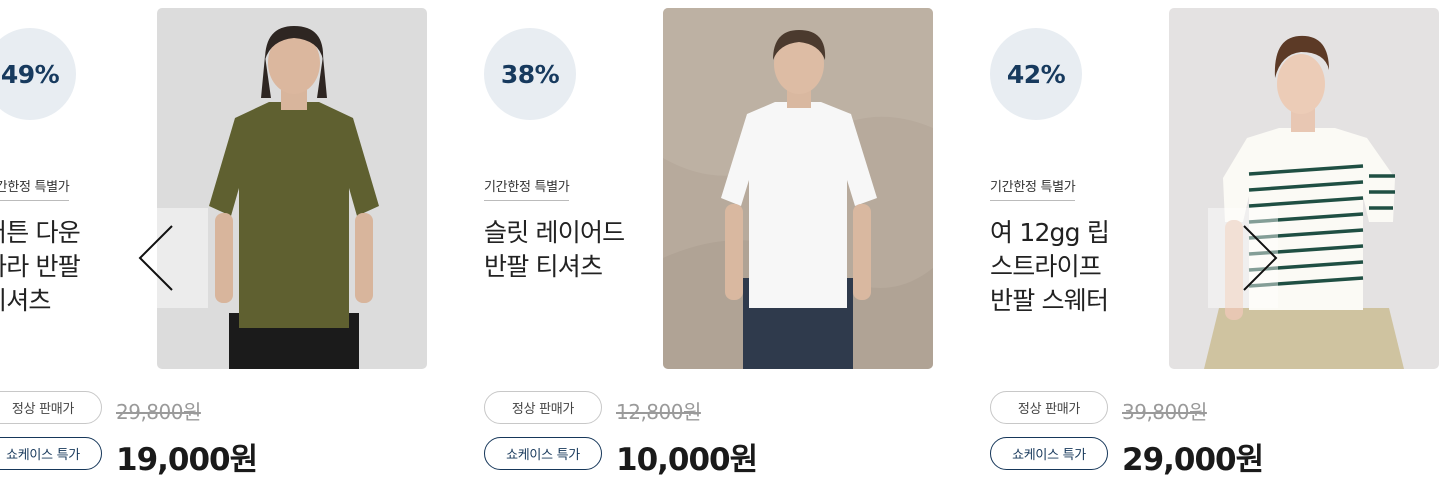 The width and height of the screenshot is (1454, 479). I want to click on regular-price: 29,800원, so click(158, 412).